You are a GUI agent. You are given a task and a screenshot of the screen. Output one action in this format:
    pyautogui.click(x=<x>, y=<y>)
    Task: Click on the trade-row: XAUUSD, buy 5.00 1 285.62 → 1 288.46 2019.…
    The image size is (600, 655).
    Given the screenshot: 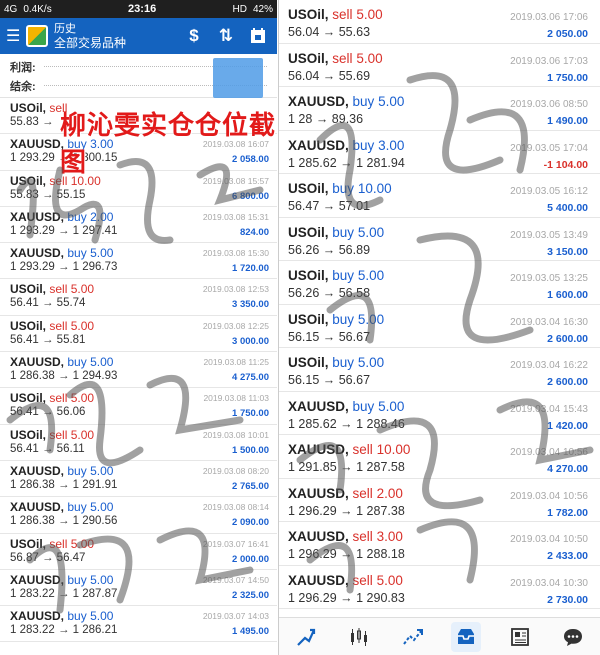 What is the action you would take?
    pyautogui.click(x=439, y=413)
    